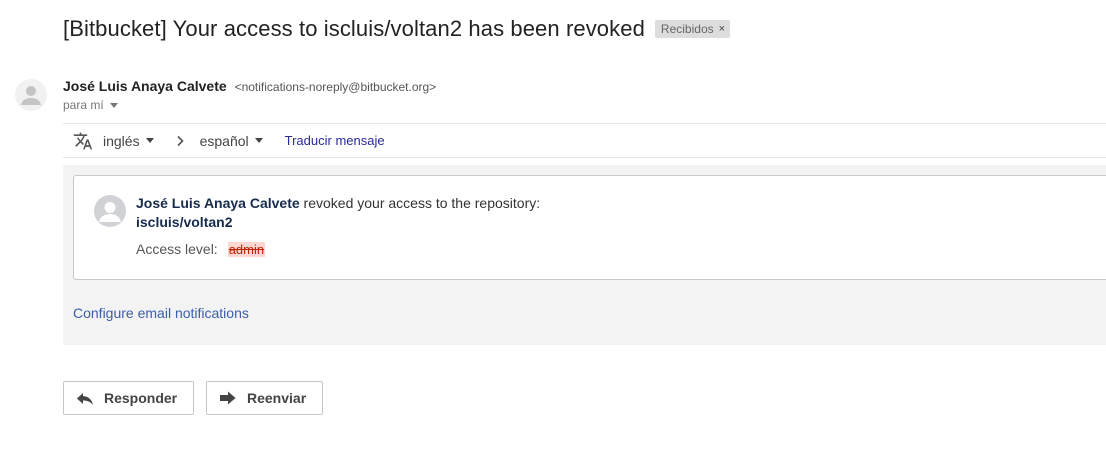  Describe the element at coordinates (113, 105) in the screenshot. I see `recipient-details-caret-icon` at that location.